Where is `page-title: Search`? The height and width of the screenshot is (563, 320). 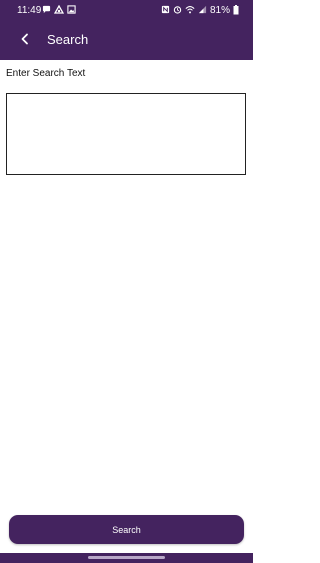 page-title: Search is located at coordinates (68, 39).